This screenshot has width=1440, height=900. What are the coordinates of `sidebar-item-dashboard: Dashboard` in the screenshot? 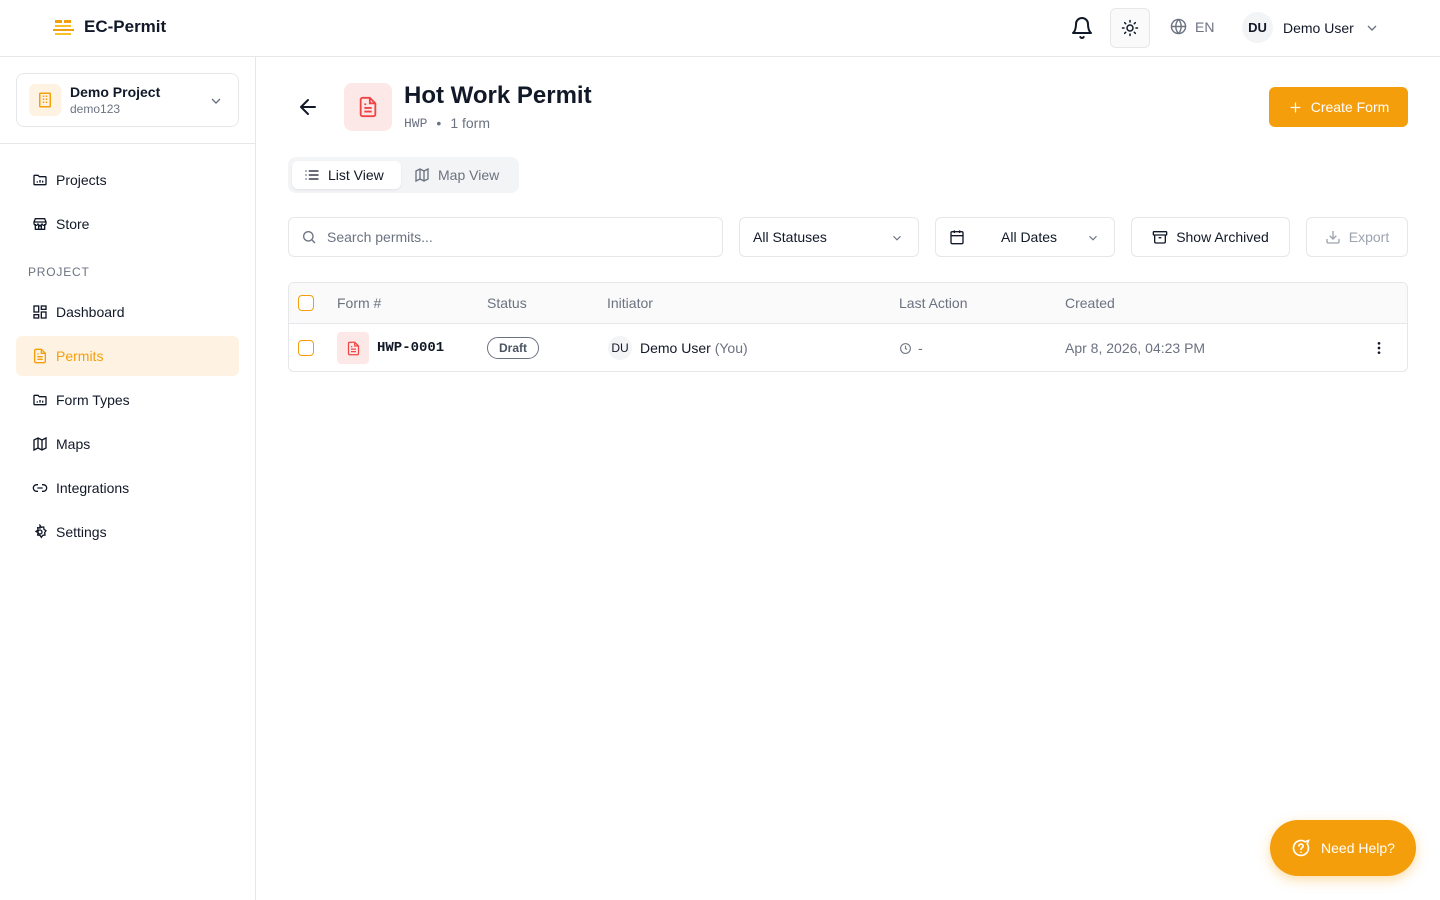 It's located at (127, 312).